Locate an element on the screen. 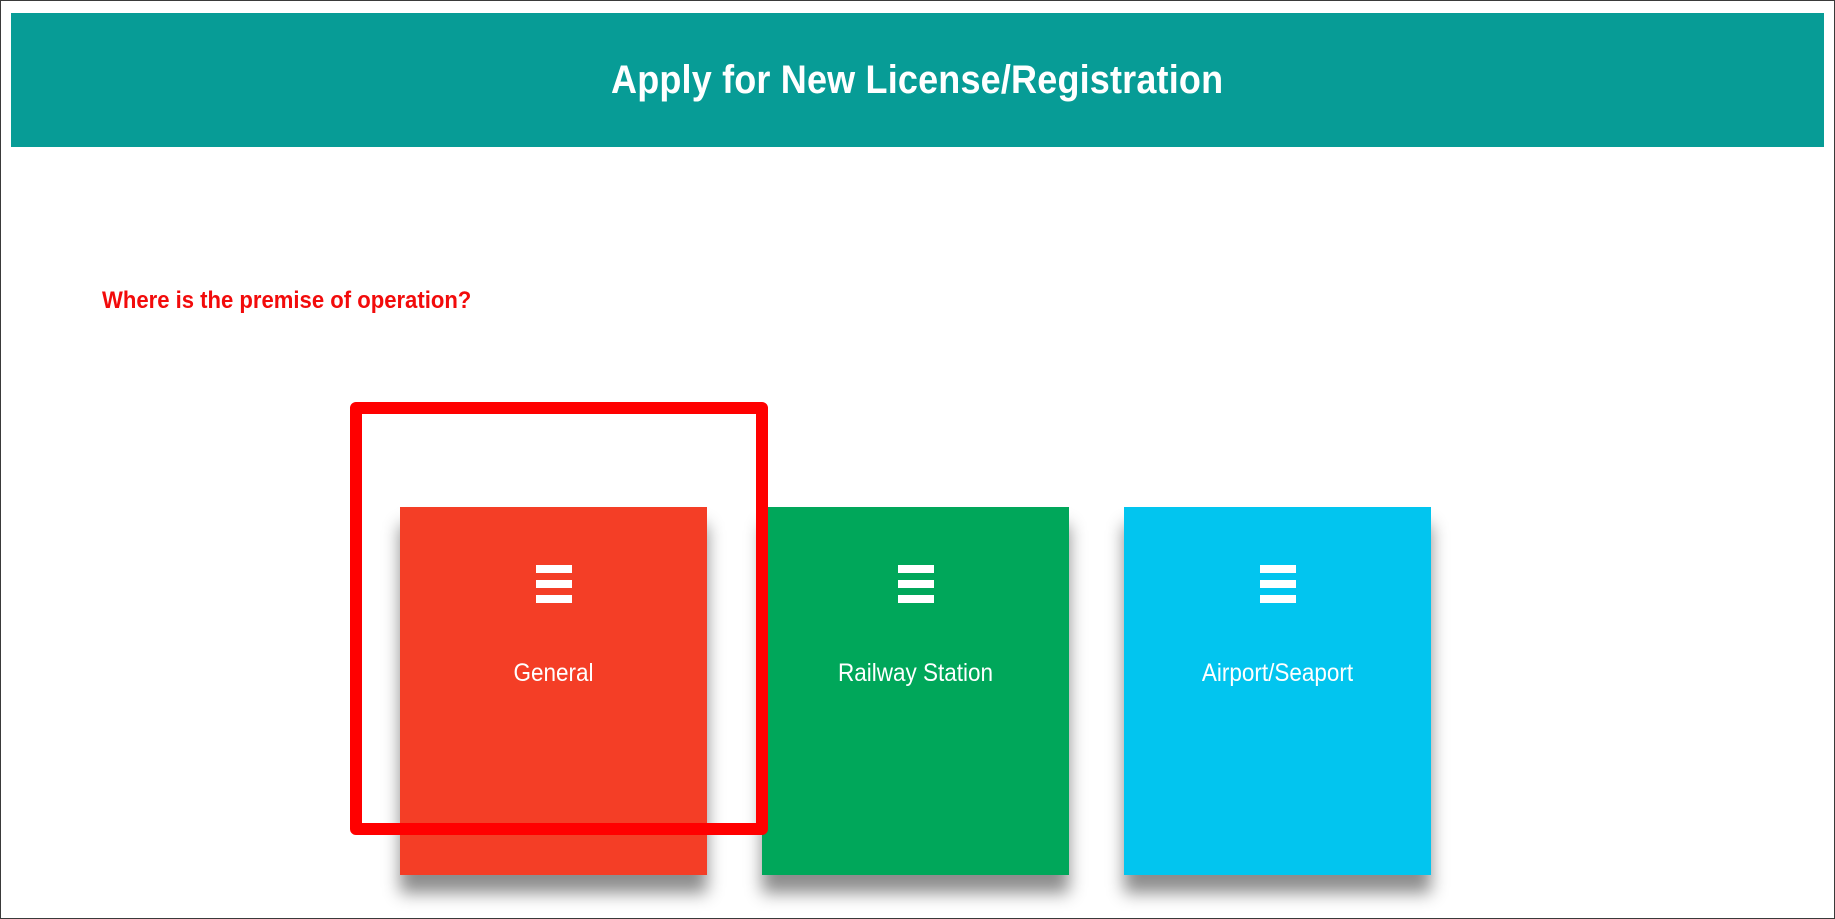 This screenshot has height=919, width=1835. page-title: Apply for New License/Registration is located at coordinates (917, 79).